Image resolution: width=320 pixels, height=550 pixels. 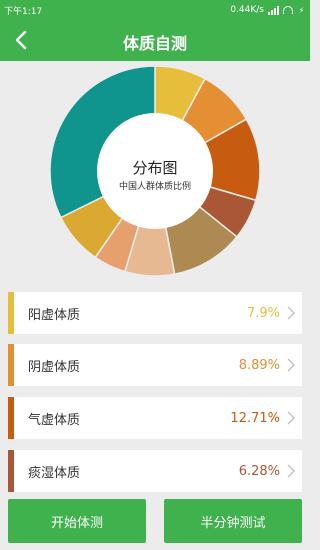 I want to click on signal-icon, so click(x=273, y=10).